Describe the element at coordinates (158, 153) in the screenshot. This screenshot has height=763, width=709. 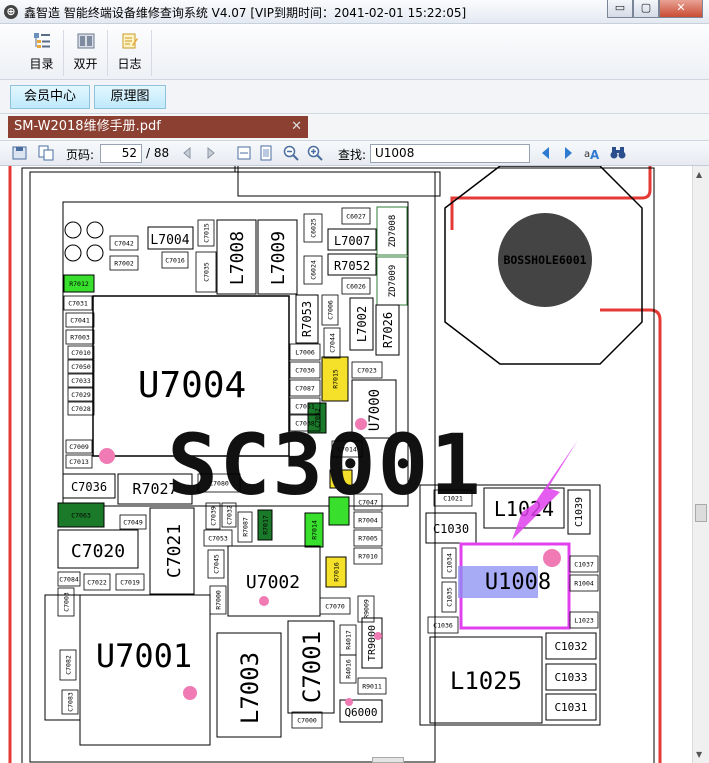
I see `page-total: / 88` at that location.